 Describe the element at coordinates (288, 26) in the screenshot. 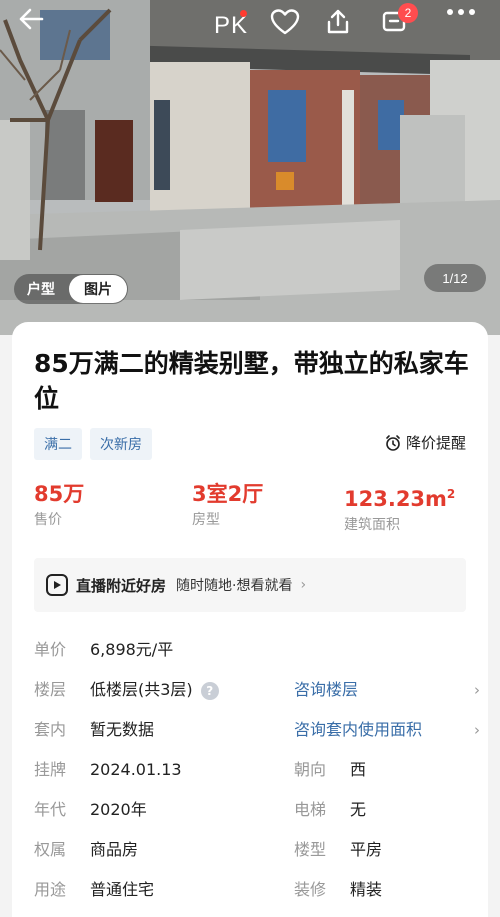

I see `favorite-heart-icon` at that location.